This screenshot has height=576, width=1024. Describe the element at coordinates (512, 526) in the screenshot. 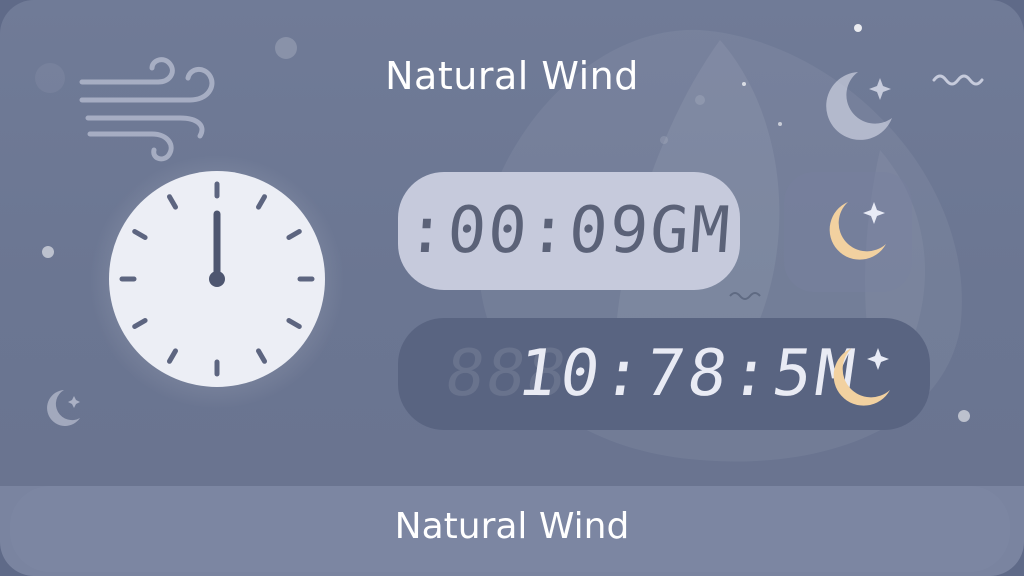

I see `mode-label: Natural Wind` at that location.